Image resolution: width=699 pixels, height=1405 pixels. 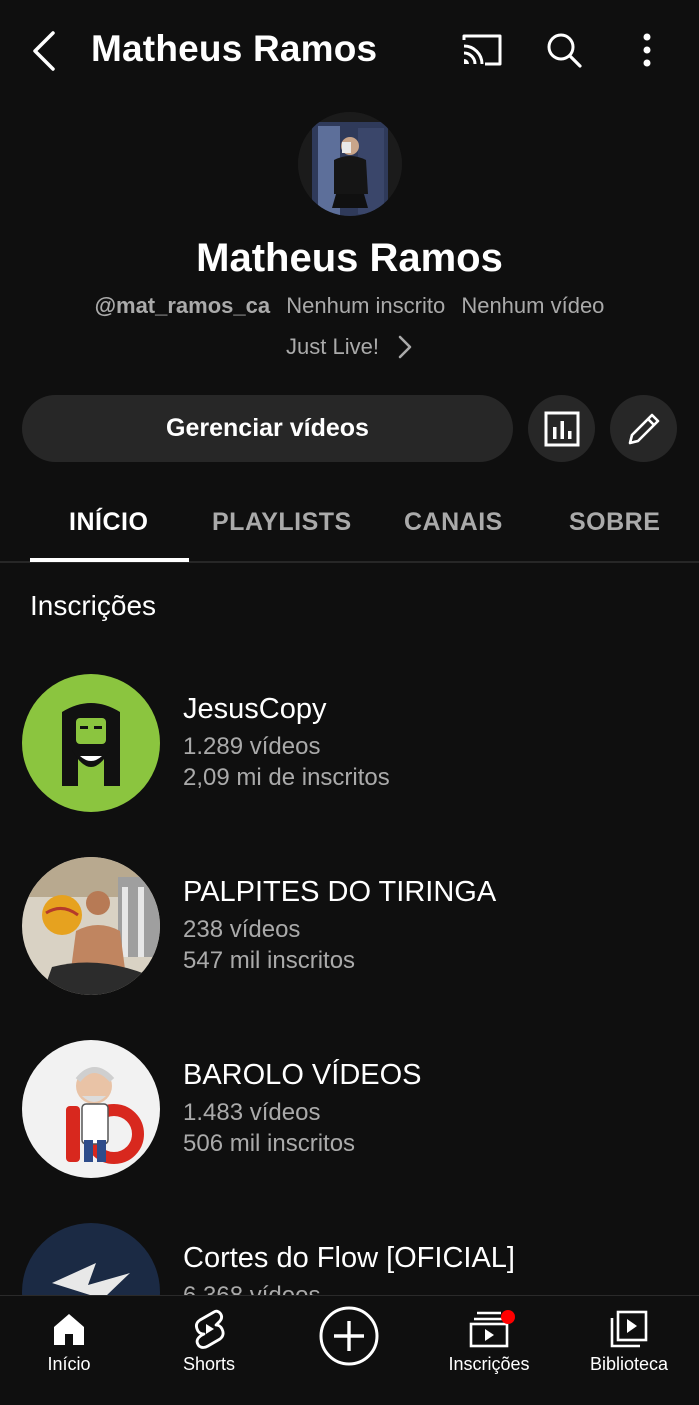 What do you see at coordinates (332, 346) in the screenshot?
I see `channel-description: Just Live!` at bounding box center [332, 346].